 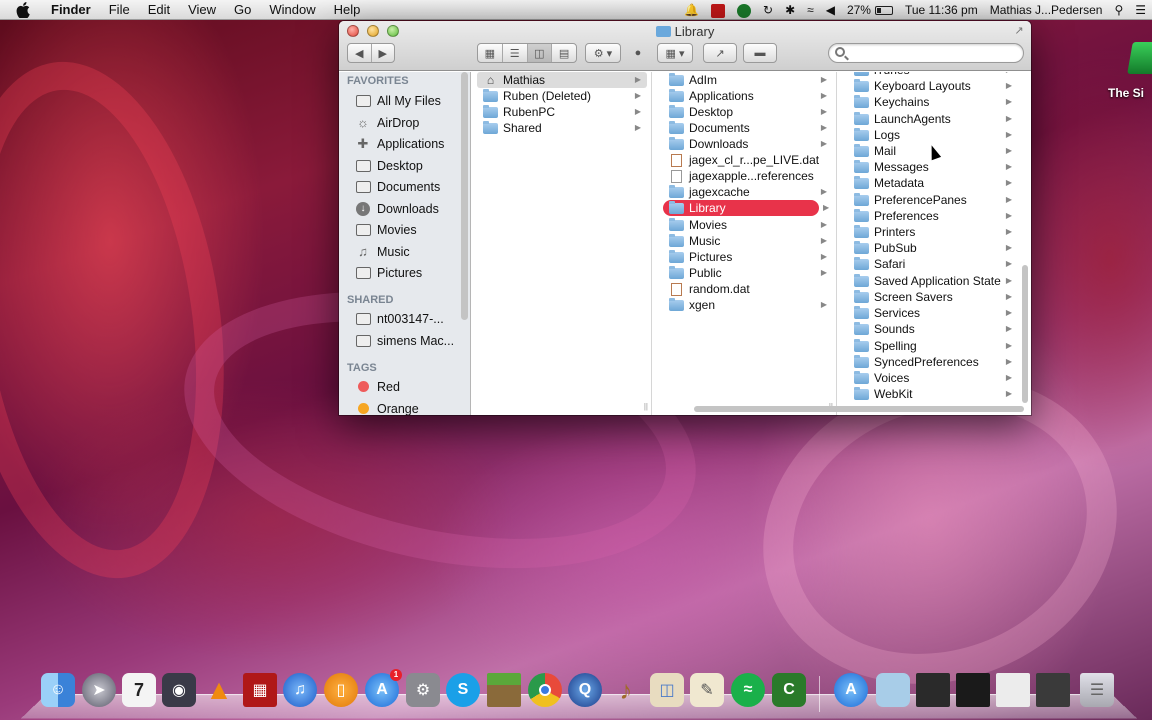 I want to click on sidebar-item-movies: Movies, so click(x=401, y=229).